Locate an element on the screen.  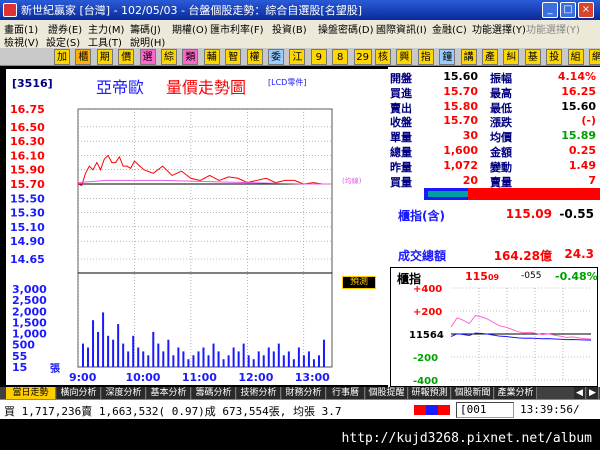
tab-item: 個股提醒 is located at coordinates (387, 393).